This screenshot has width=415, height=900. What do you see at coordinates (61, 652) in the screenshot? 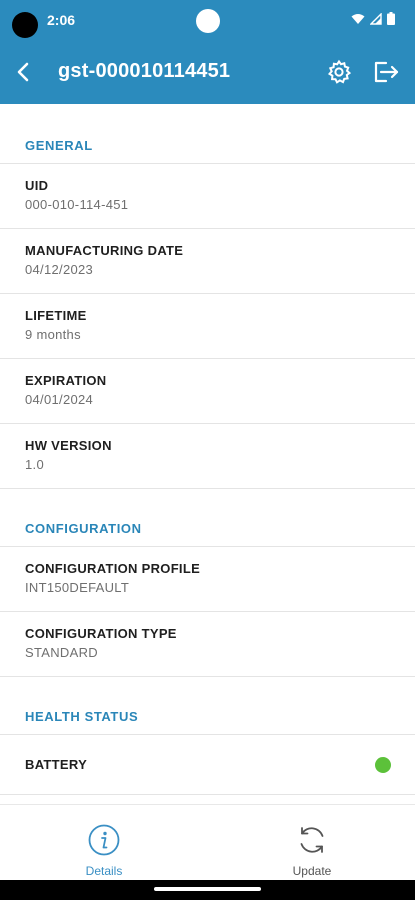
I see `row-value: STANDARD` at bounding box center [61, 652].